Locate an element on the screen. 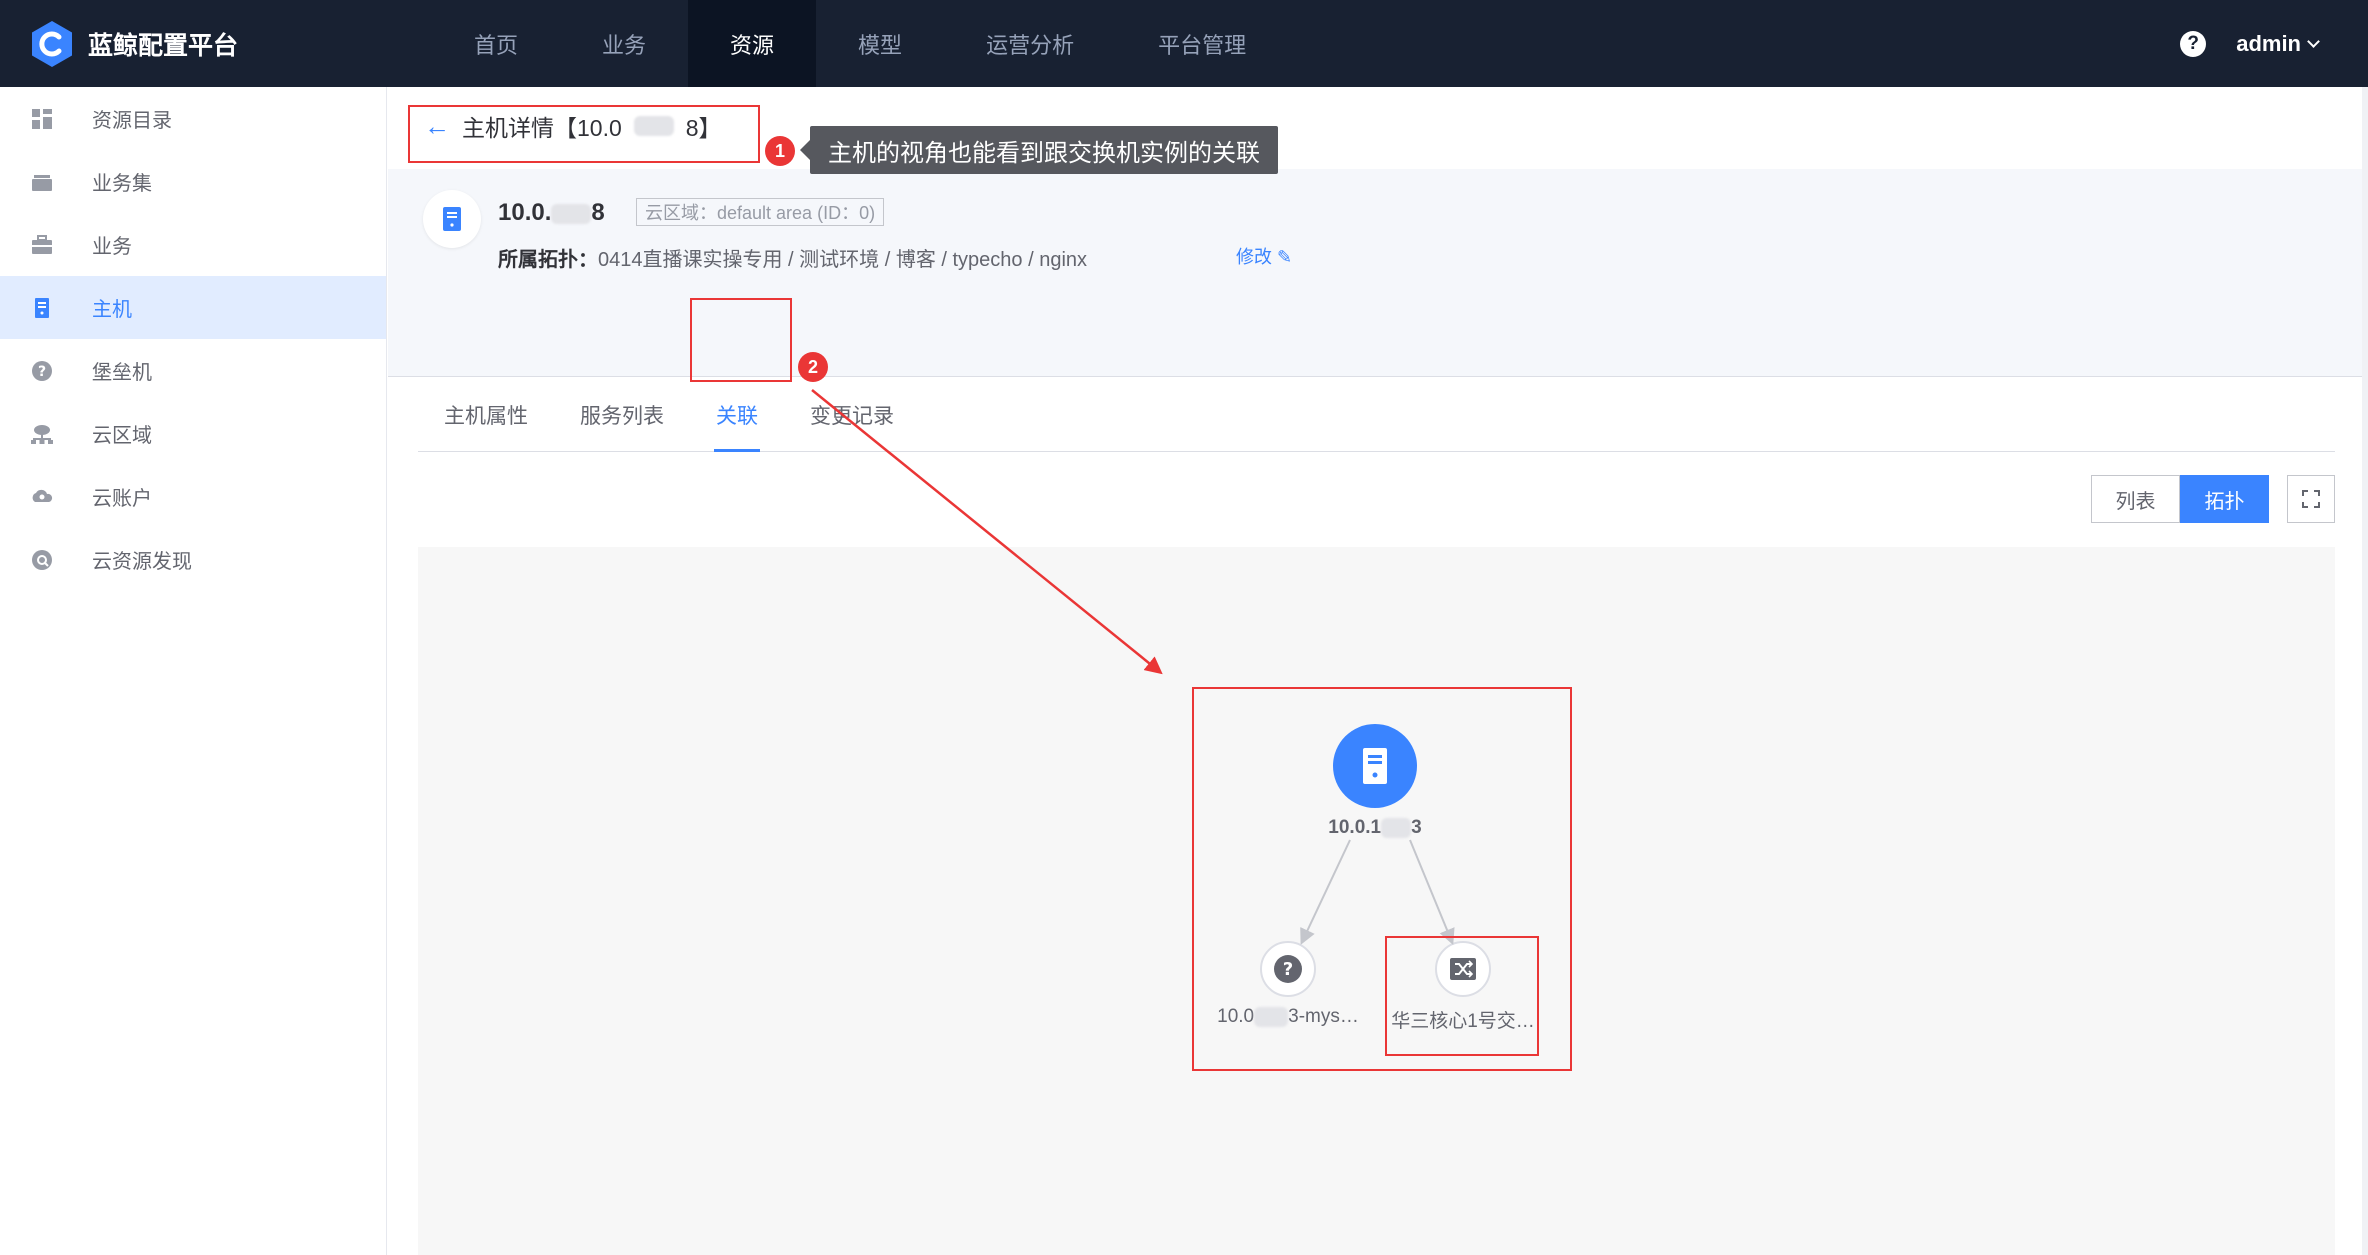  top-right-area: ? admin is located at coordinates (2250, 43).